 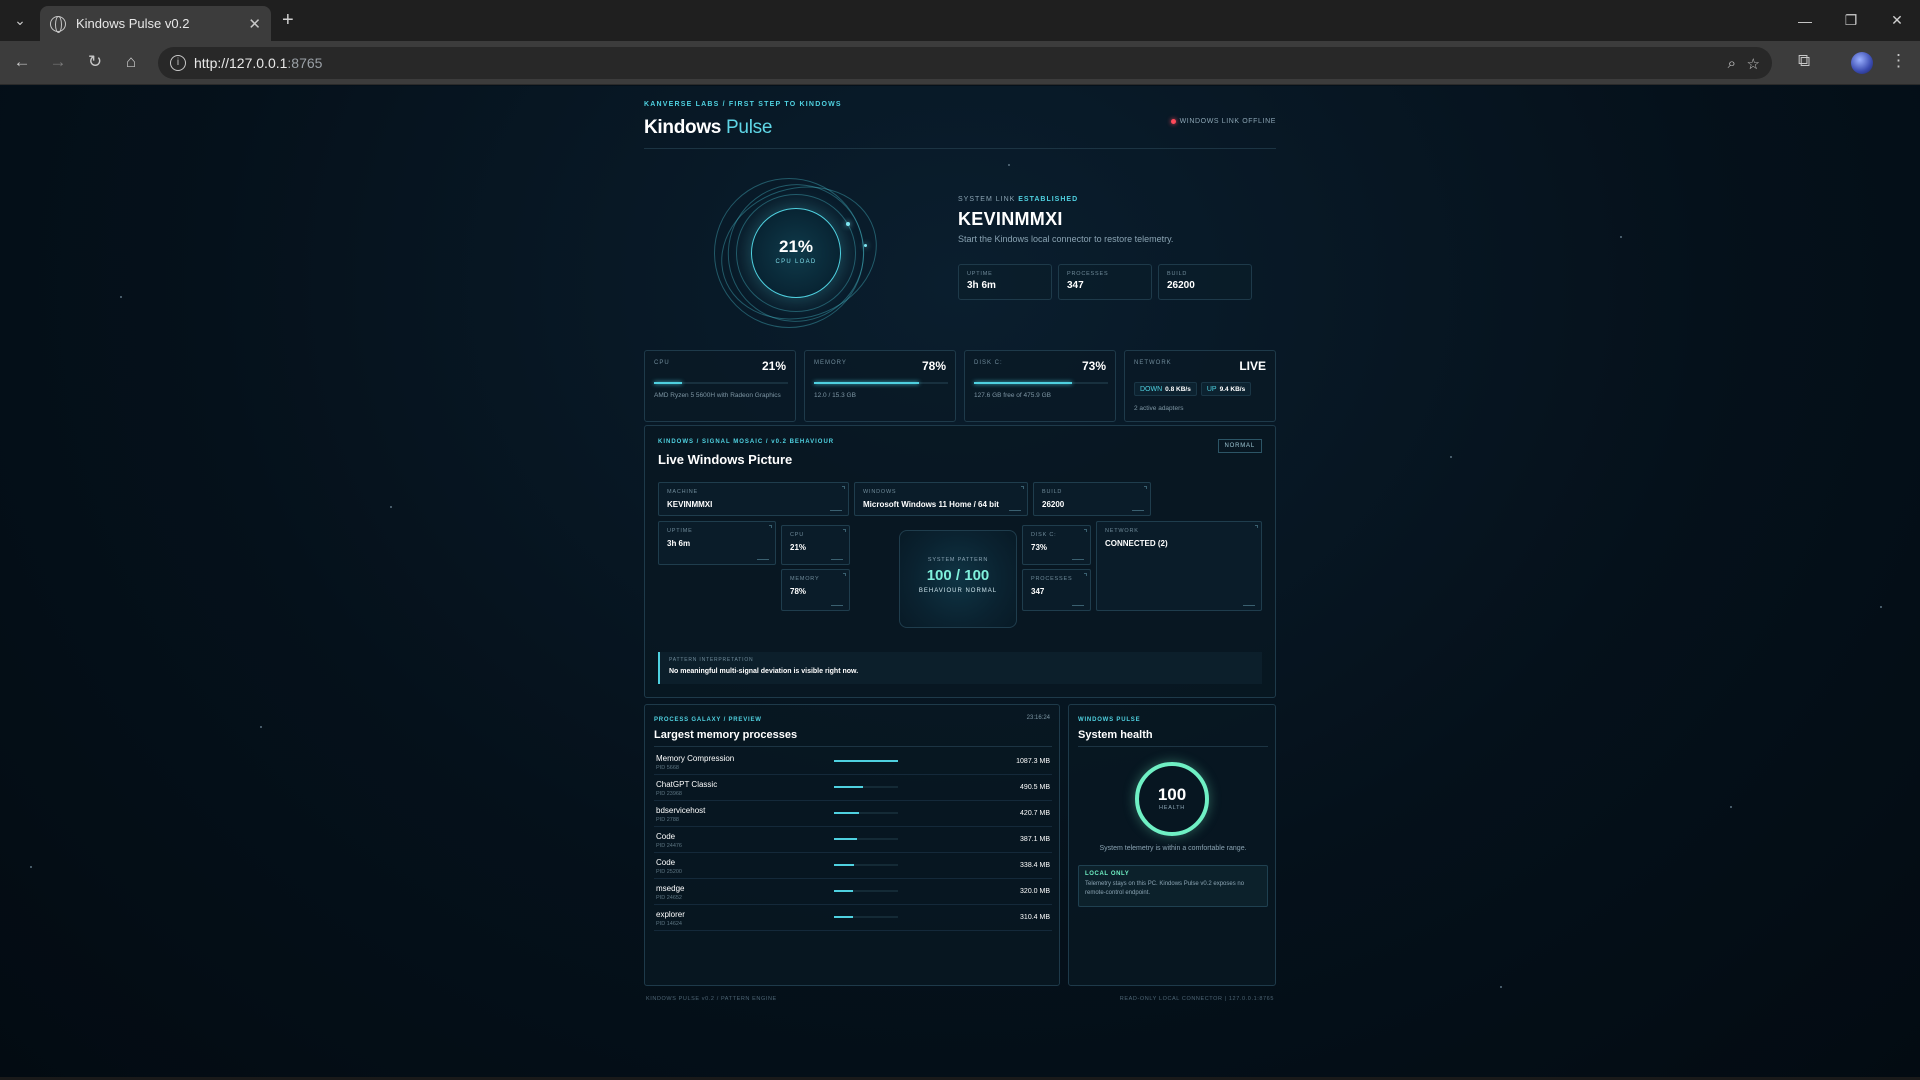 What do you see at coordinates (1753, 64) in the screenshot?
I see `bookmark-star-icon: ☆` at bounding box center [1753, 64].